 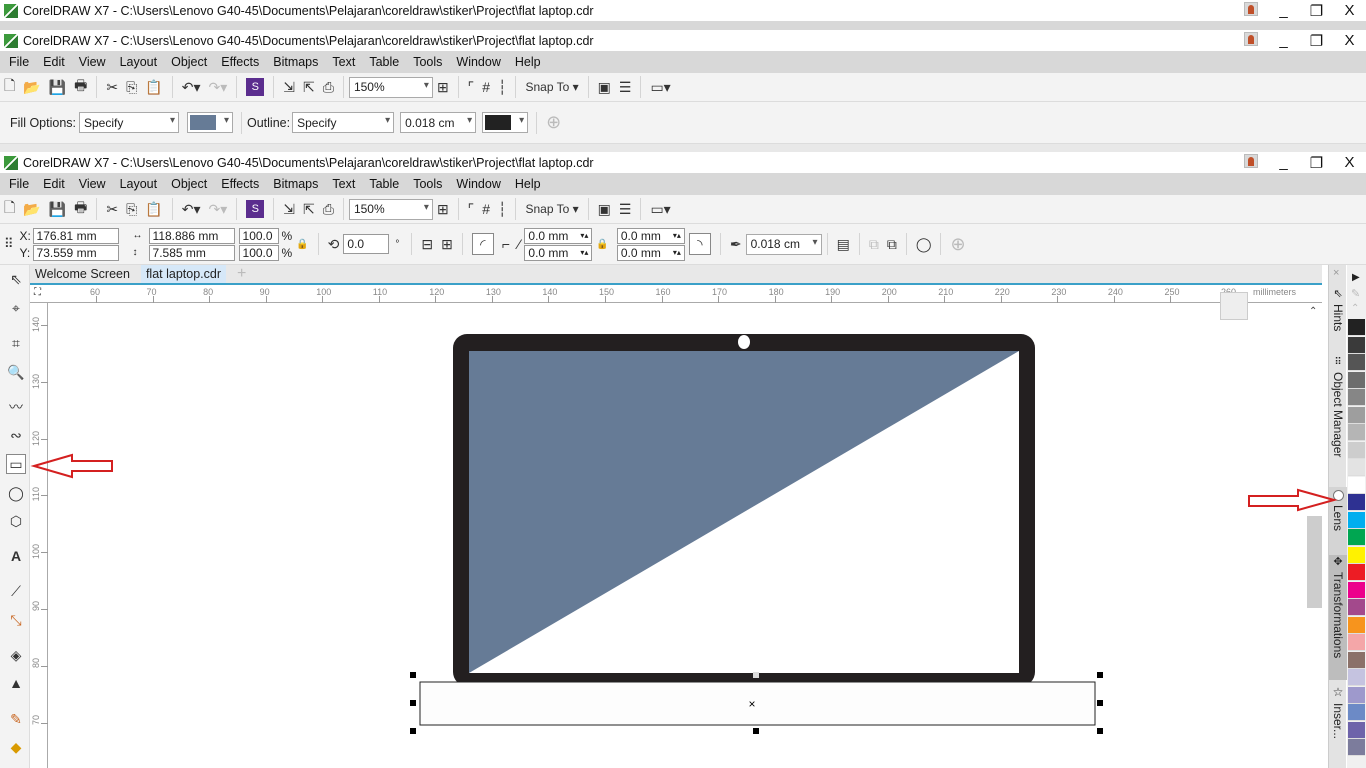 I want to click on menu-help: Help, so click(x=528, y=62).